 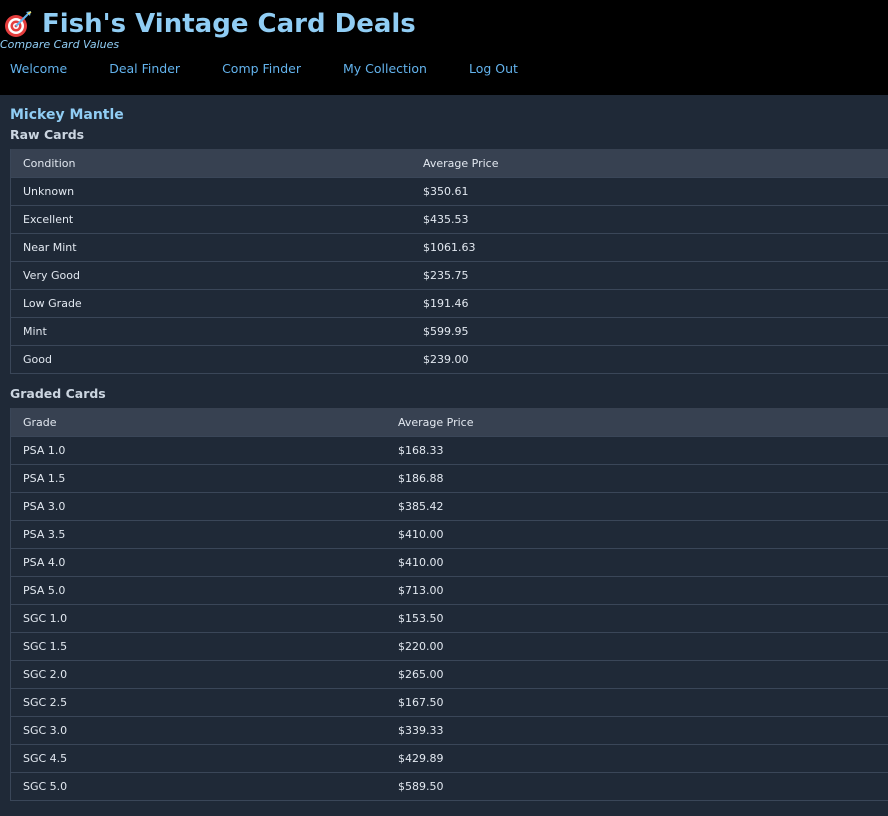 What do you see at coordinates (493, 68) in the screenshot?
I see `nav-log-out: Log Out` at bounding box center [493, 68].